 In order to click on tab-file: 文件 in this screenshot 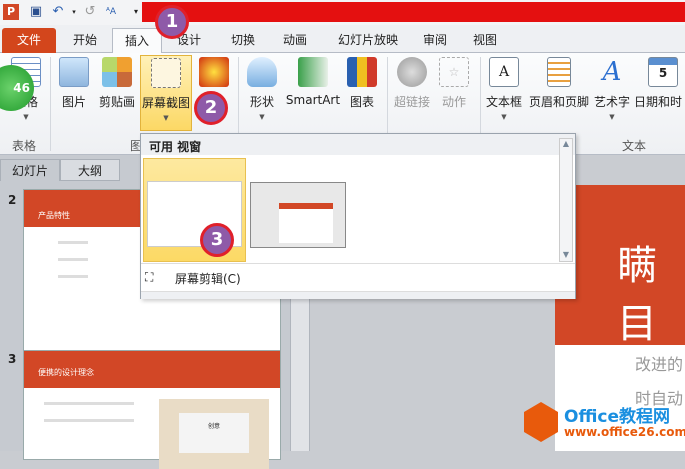, I will do `click(29, 40)`.